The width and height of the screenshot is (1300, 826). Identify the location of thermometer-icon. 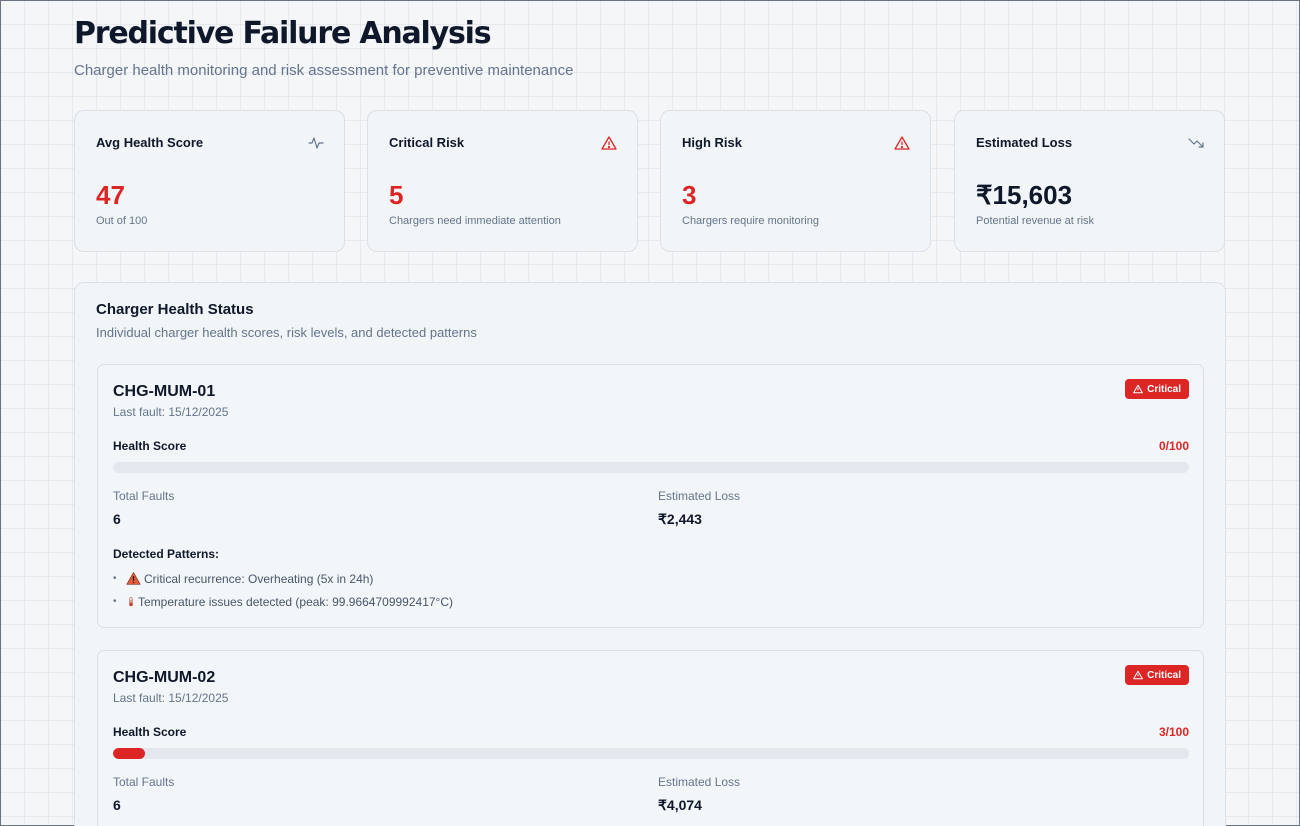
(131, 601).